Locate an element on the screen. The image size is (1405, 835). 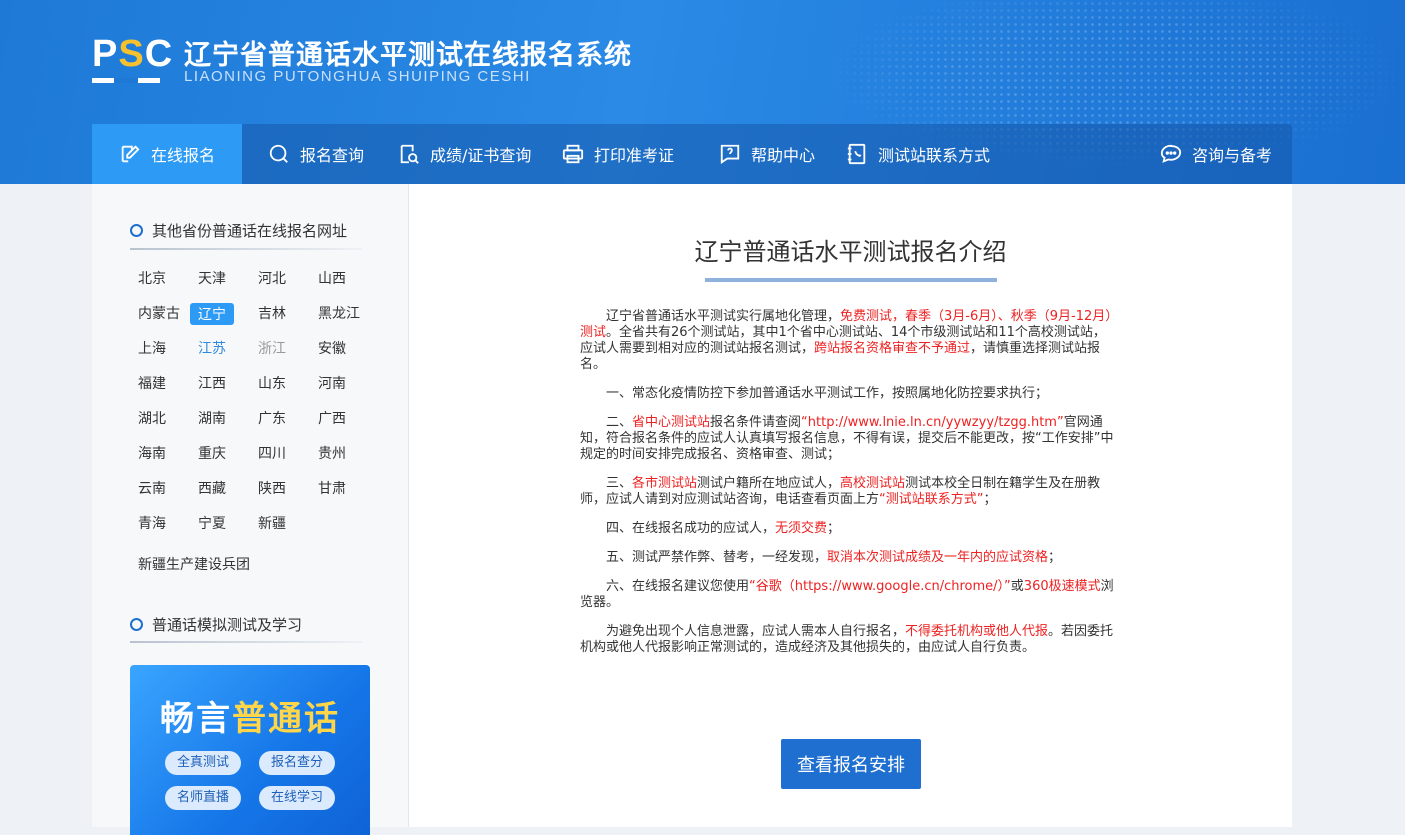
province-link: 河北 is located at coordinates (272, 278).